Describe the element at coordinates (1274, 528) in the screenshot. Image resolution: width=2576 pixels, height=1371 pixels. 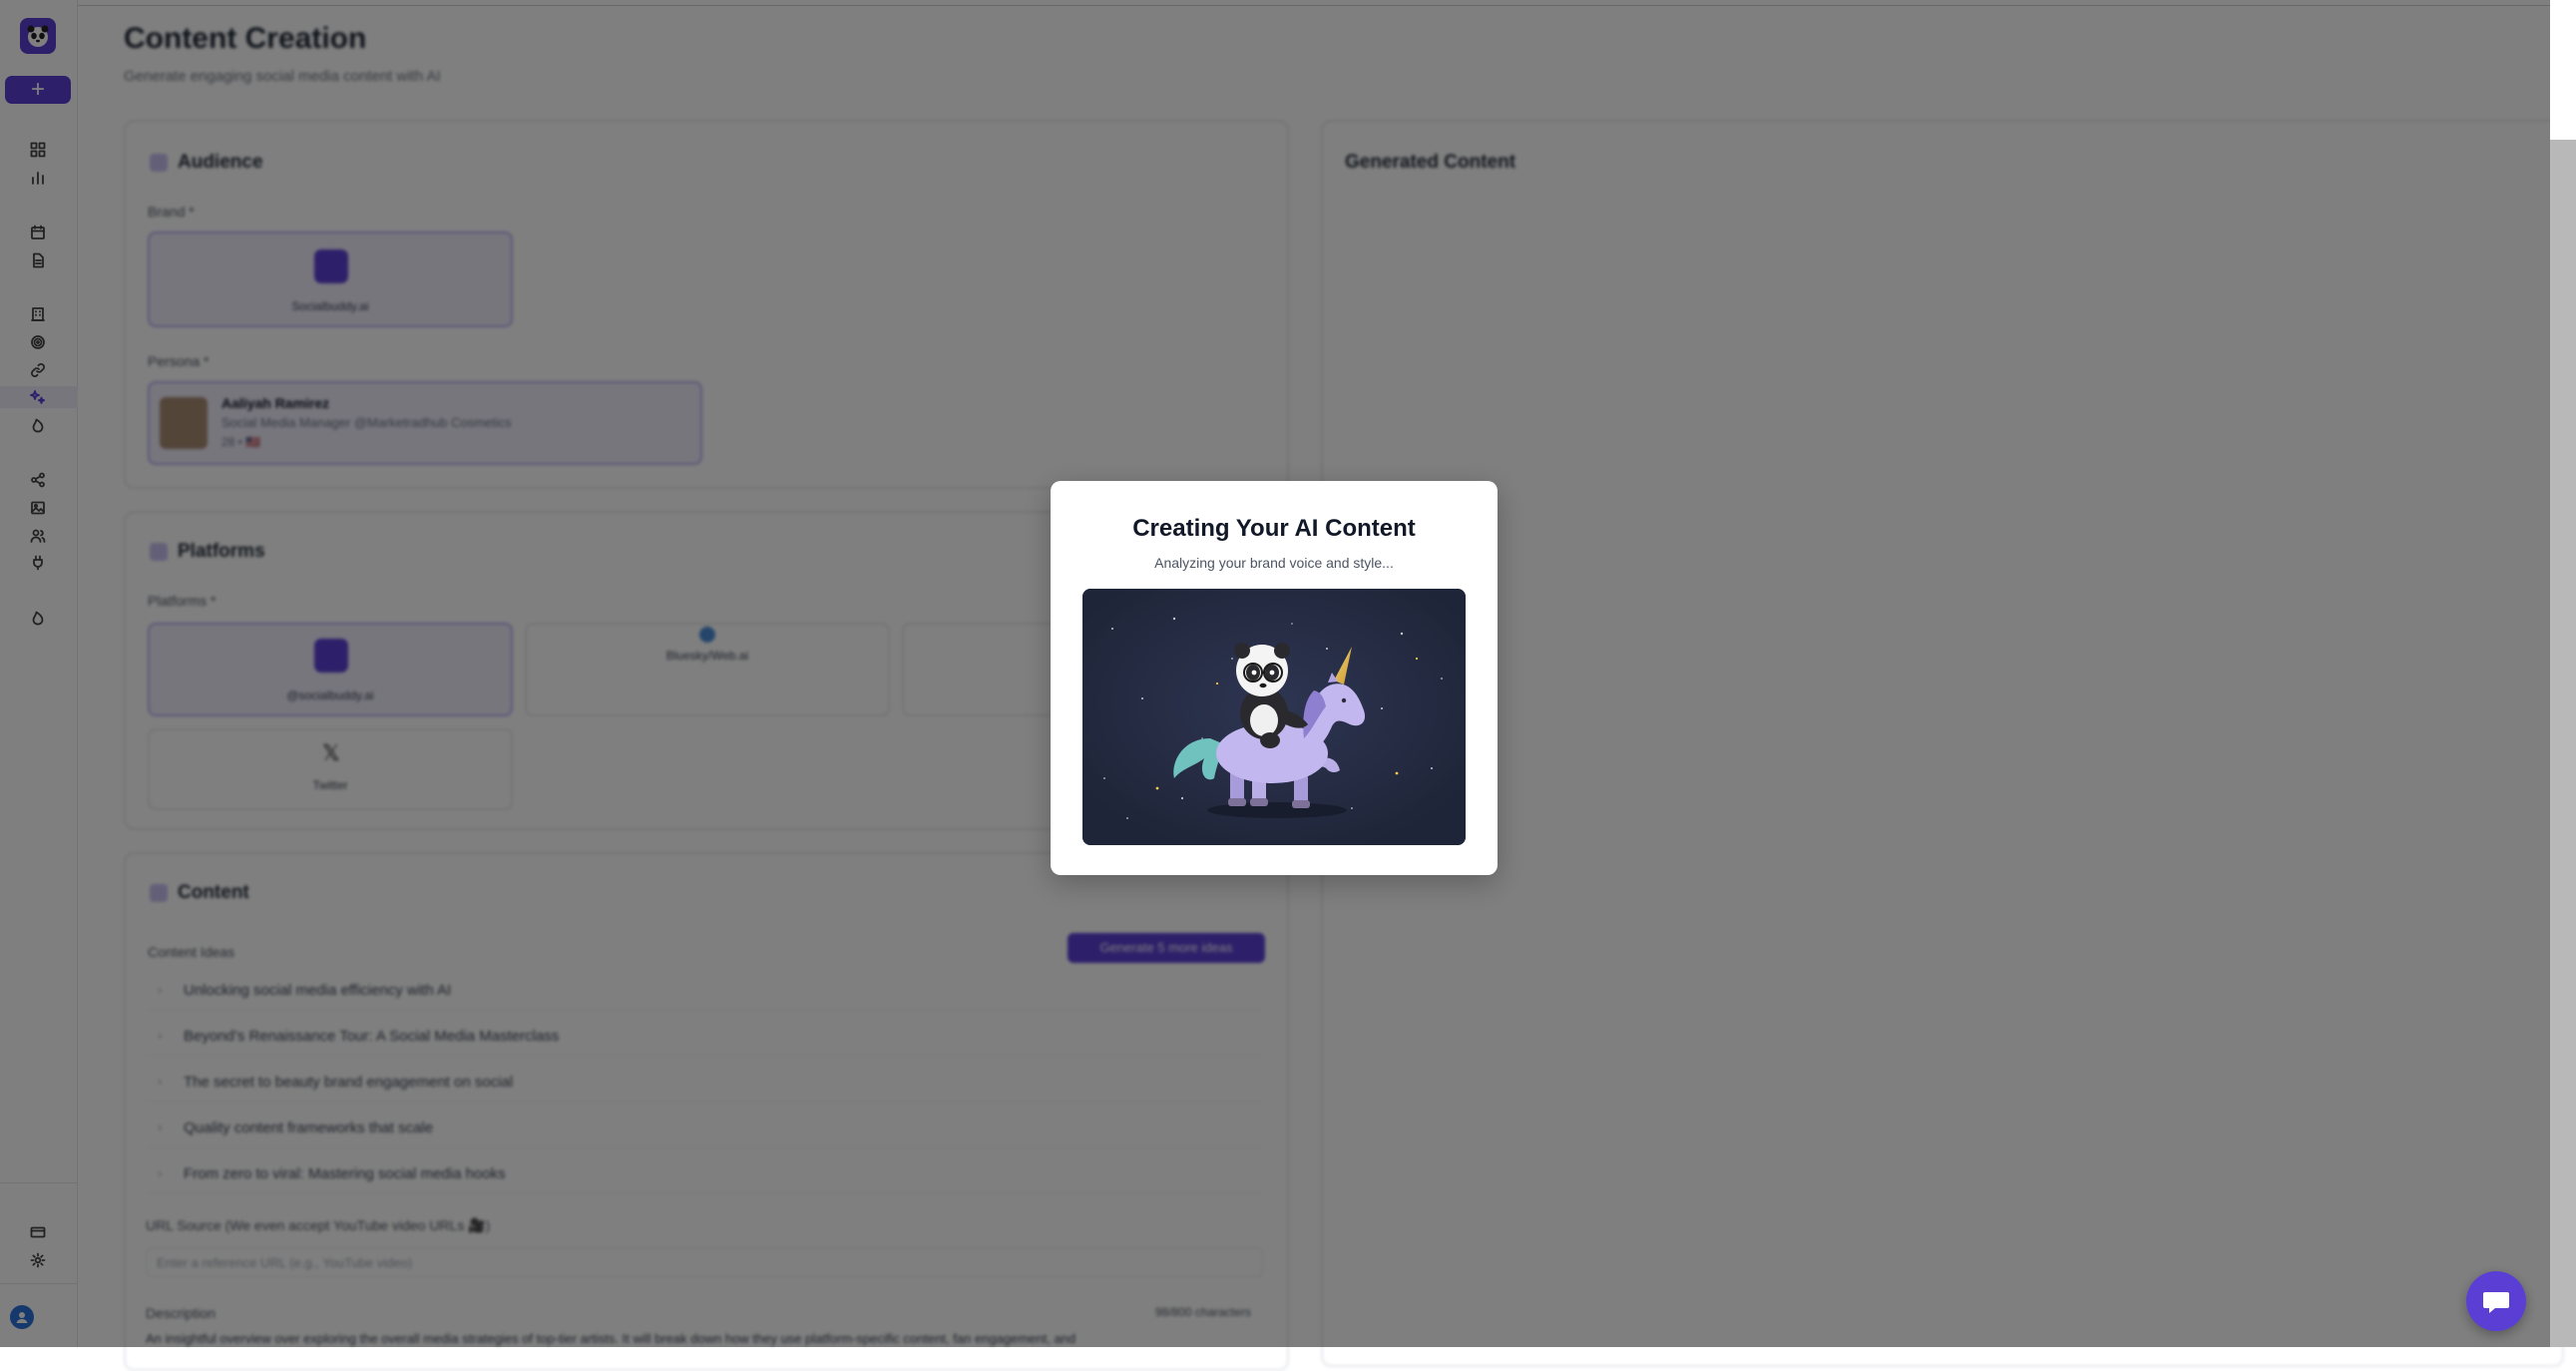
I see `modal-title: Creating Your AI Content` at that location.